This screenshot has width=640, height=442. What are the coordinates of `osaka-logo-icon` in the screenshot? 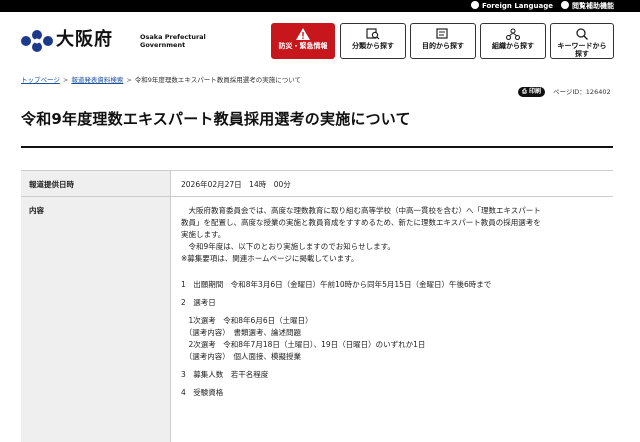 It's located at (37, 41).